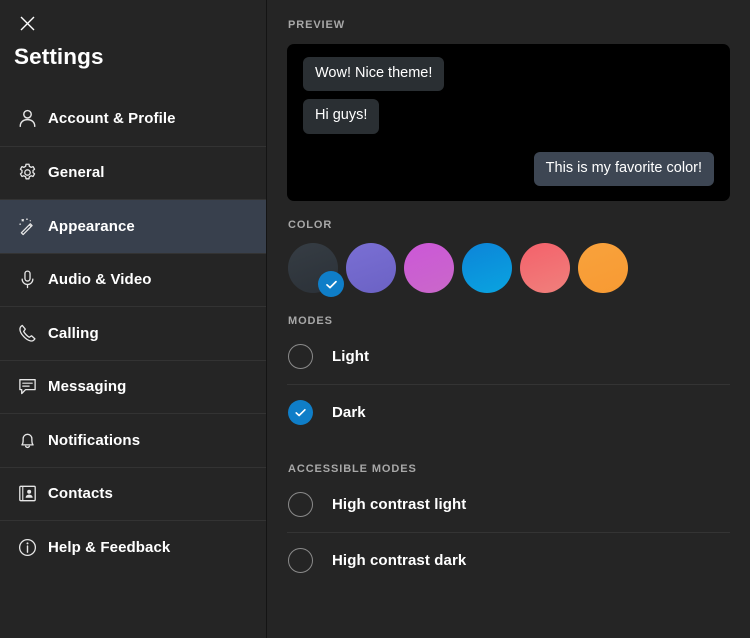  Describe the element at coordinates (371, 268) in the screenshot. I see `color-swatch-periwinkle` at that location.